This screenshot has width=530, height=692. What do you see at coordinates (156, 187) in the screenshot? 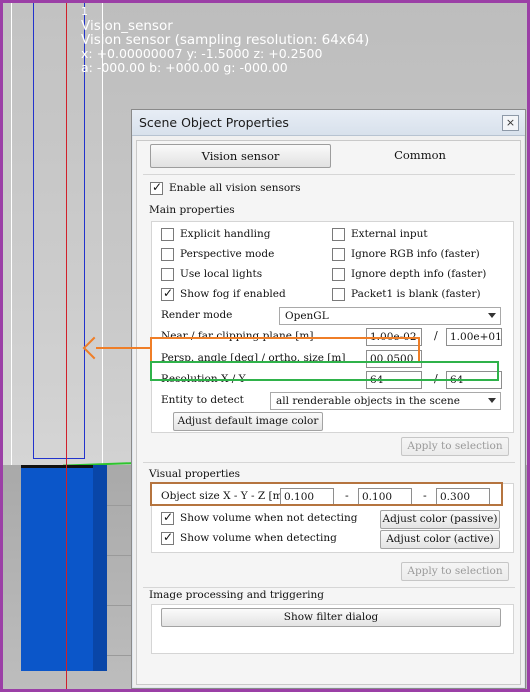
I see `enable-all-checkbox` at bounding box center [156, 187].